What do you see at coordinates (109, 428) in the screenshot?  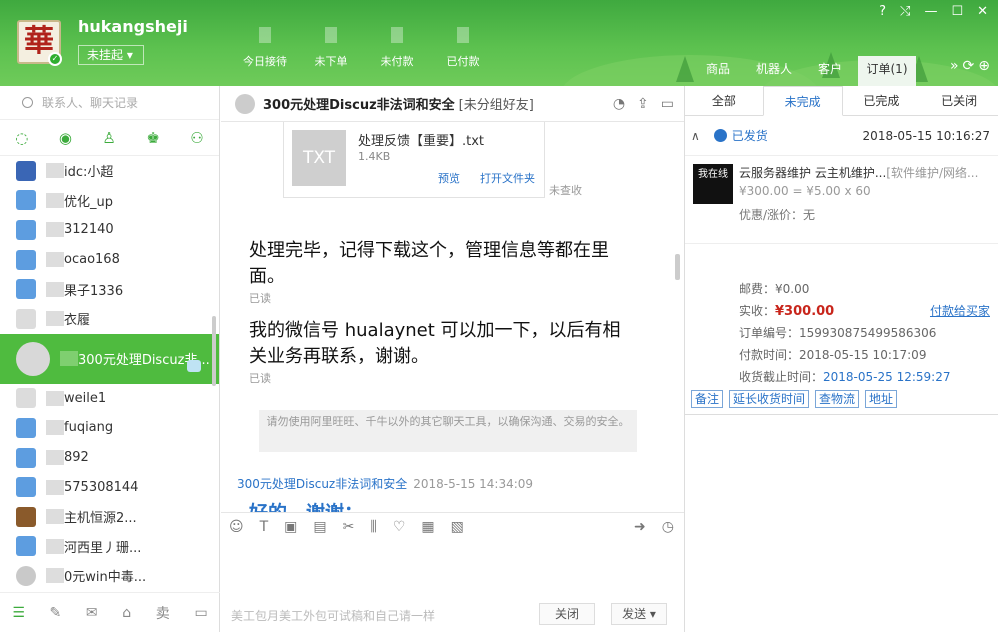 I see `contact-item: fuqiang` at bounding box center [109, 428].